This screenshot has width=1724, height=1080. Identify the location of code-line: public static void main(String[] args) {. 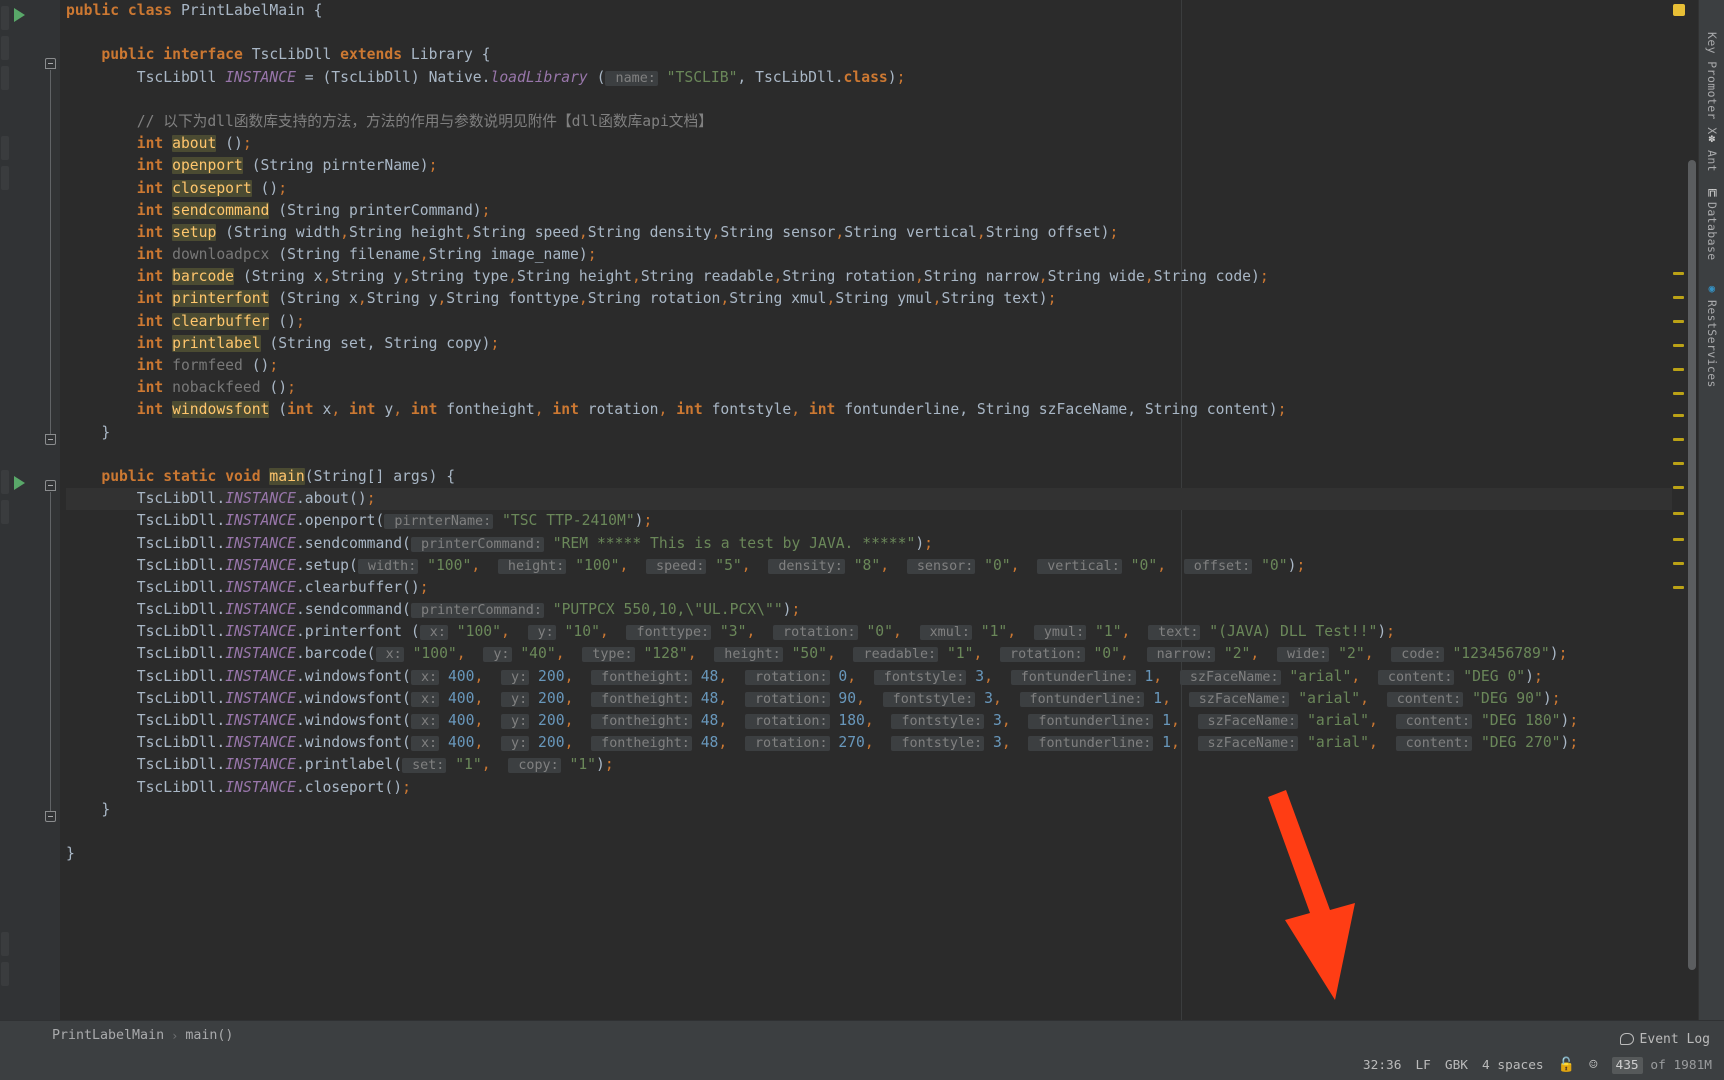
(869, 477).